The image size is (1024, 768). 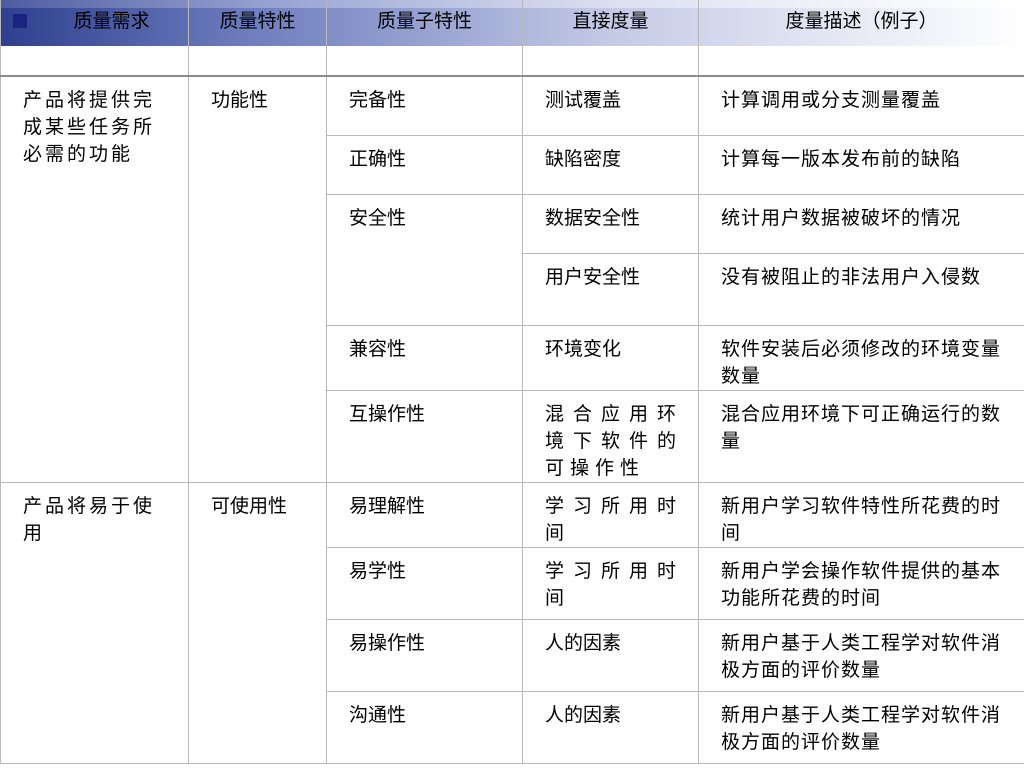 What do you see at coordinates (861, 165) in the screenshot?
I see `cell-measure-description: 计算每一版本发布前的缺陷` at bounding box center [861, 165].